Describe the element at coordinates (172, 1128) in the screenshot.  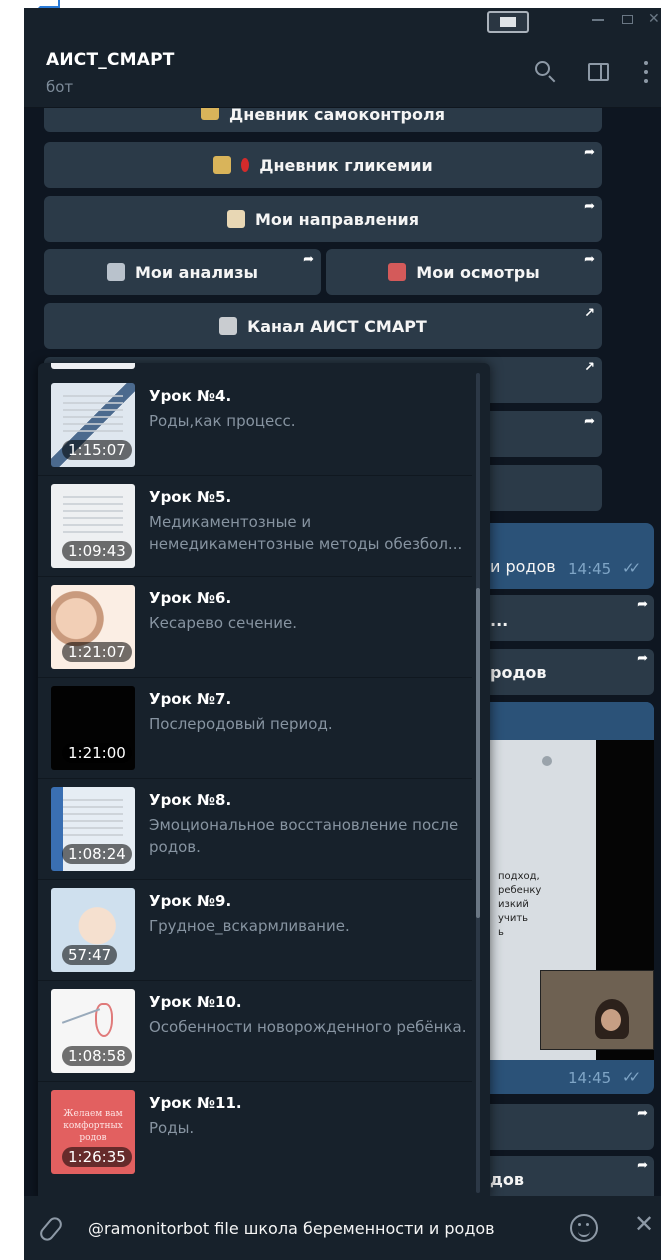
I see `lesson-description: Роды.` at that location.